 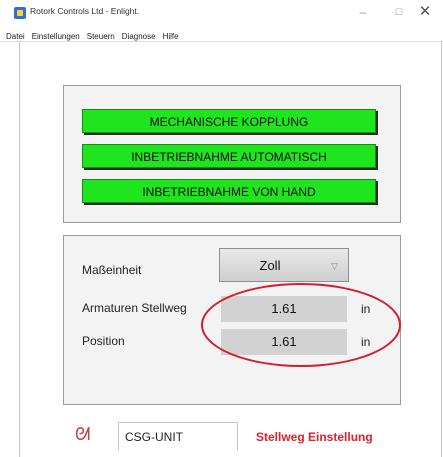 What do you see at coordinates (15, 37) in the screenshot?
I see `menu-datei: Datei` at bounding box center [15, 37].